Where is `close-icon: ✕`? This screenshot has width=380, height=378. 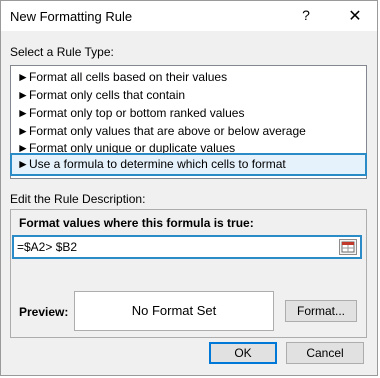
close-icon: ✕ is located at coordinates (355, 15).